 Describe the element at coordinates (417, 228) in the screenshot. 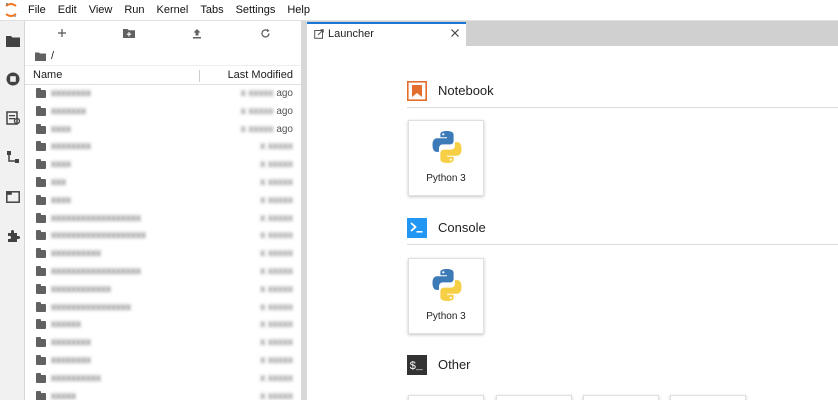

I see `console-icon` at that location.